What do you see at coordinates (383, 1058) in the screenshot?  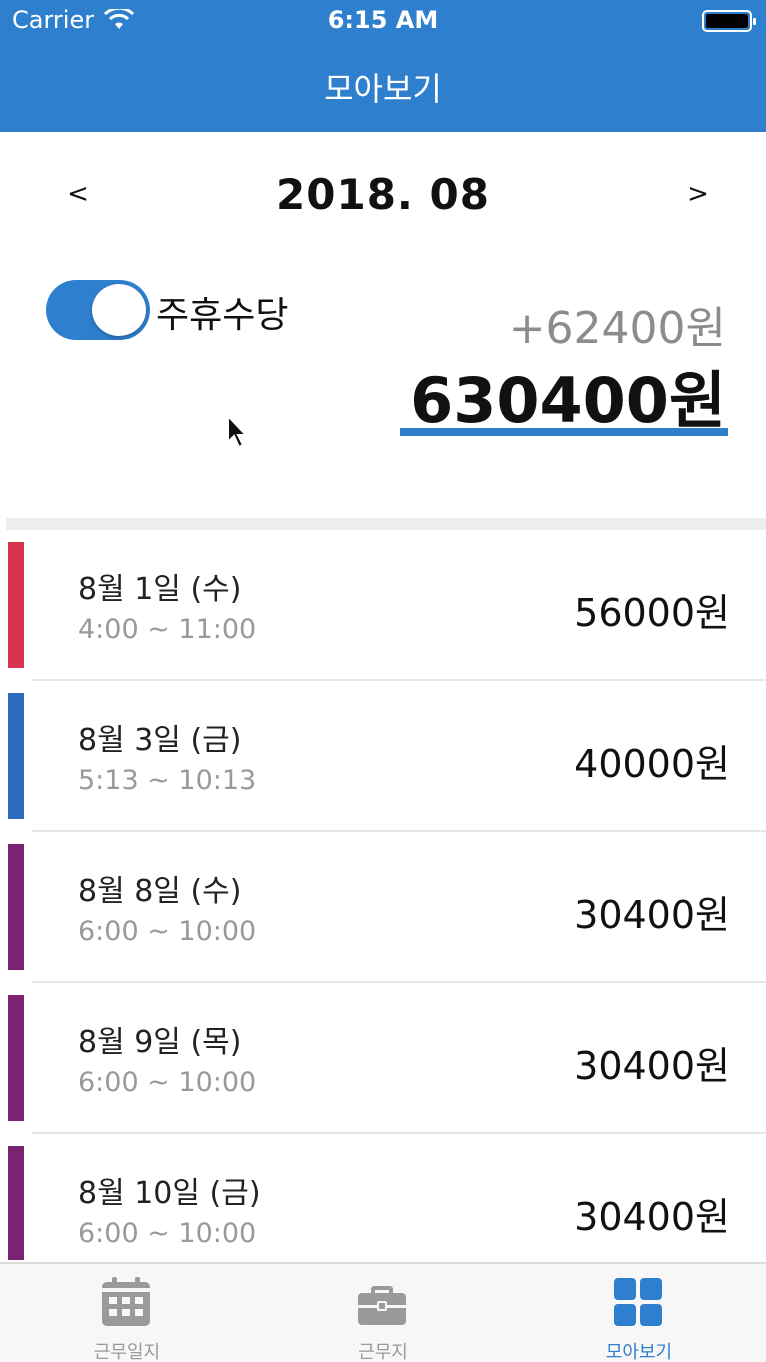 I see `list-item: 8월 9일 (목) 6:00 ~ 10:00 30400원` at bounding box center [383, 1058].